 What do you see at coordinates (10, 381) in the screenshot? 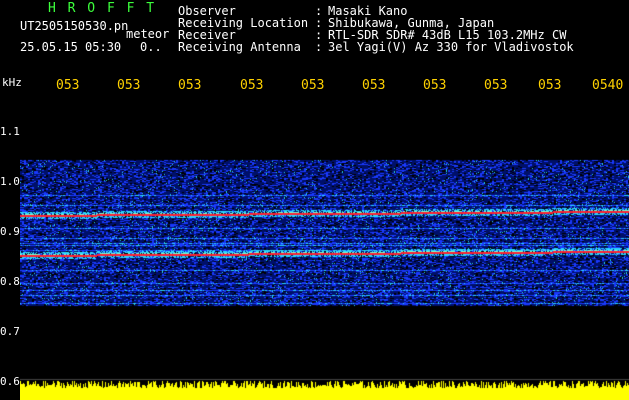
I see `frequency-tick: 0.6` at bounding box center [10, 381].